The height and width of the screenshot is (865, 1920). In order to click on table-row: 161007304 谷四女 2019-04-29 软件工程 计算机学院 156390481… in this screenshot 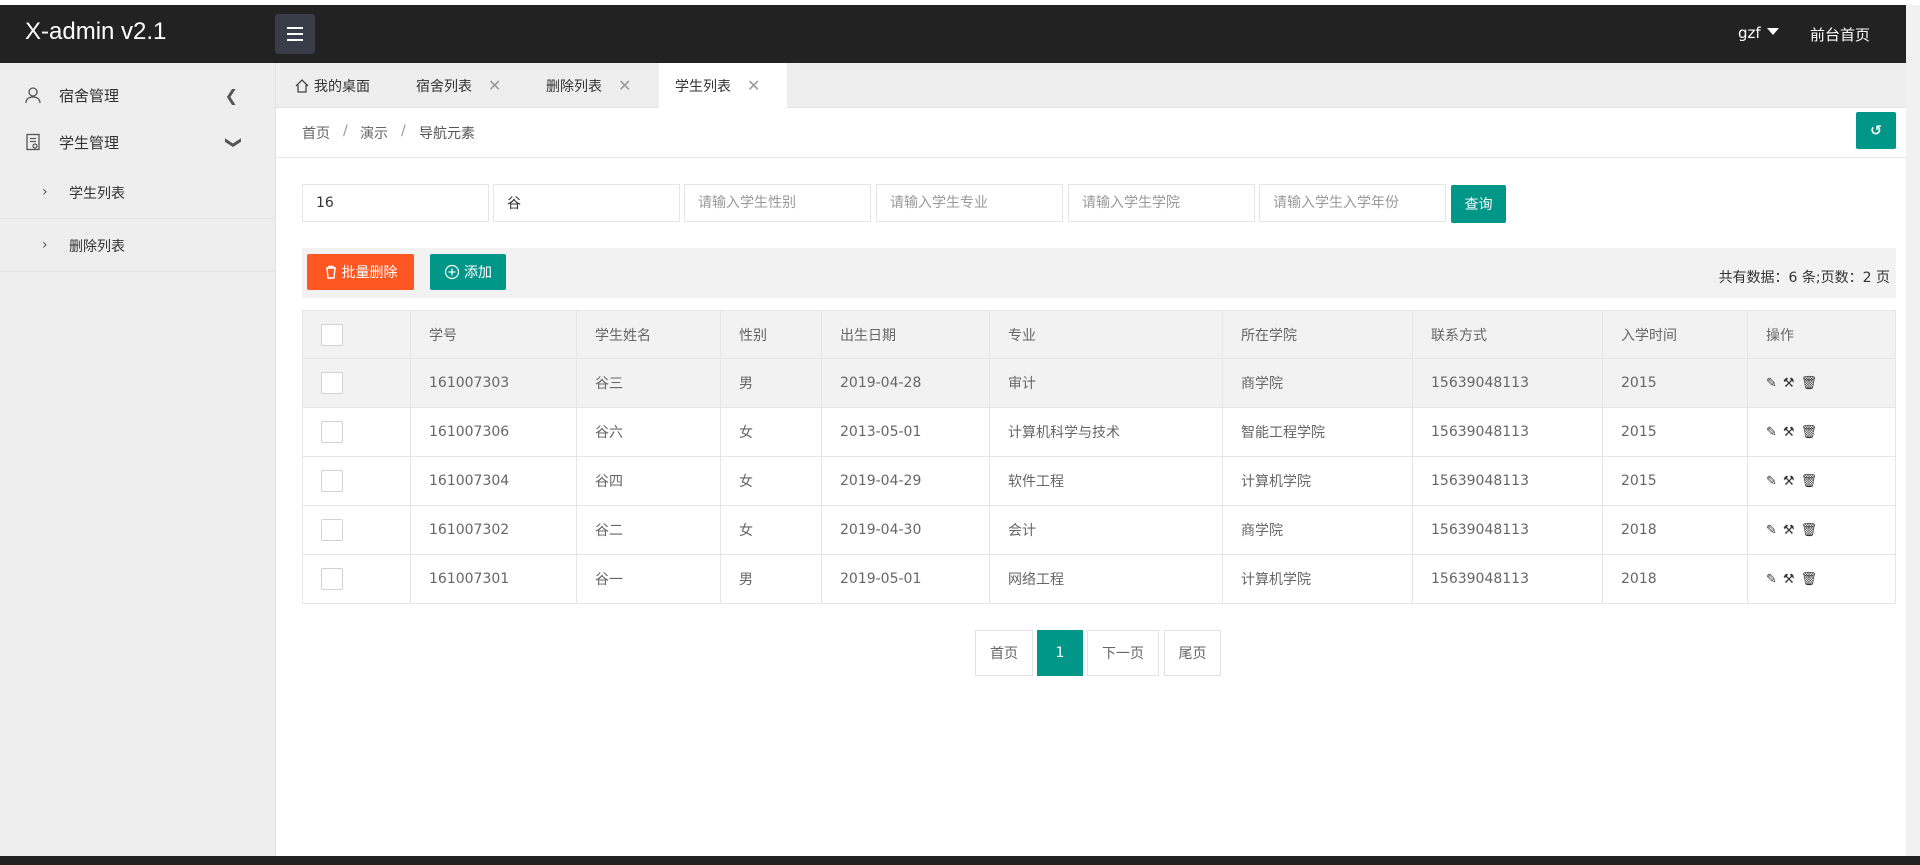, I will do `click(1099, 481)`.